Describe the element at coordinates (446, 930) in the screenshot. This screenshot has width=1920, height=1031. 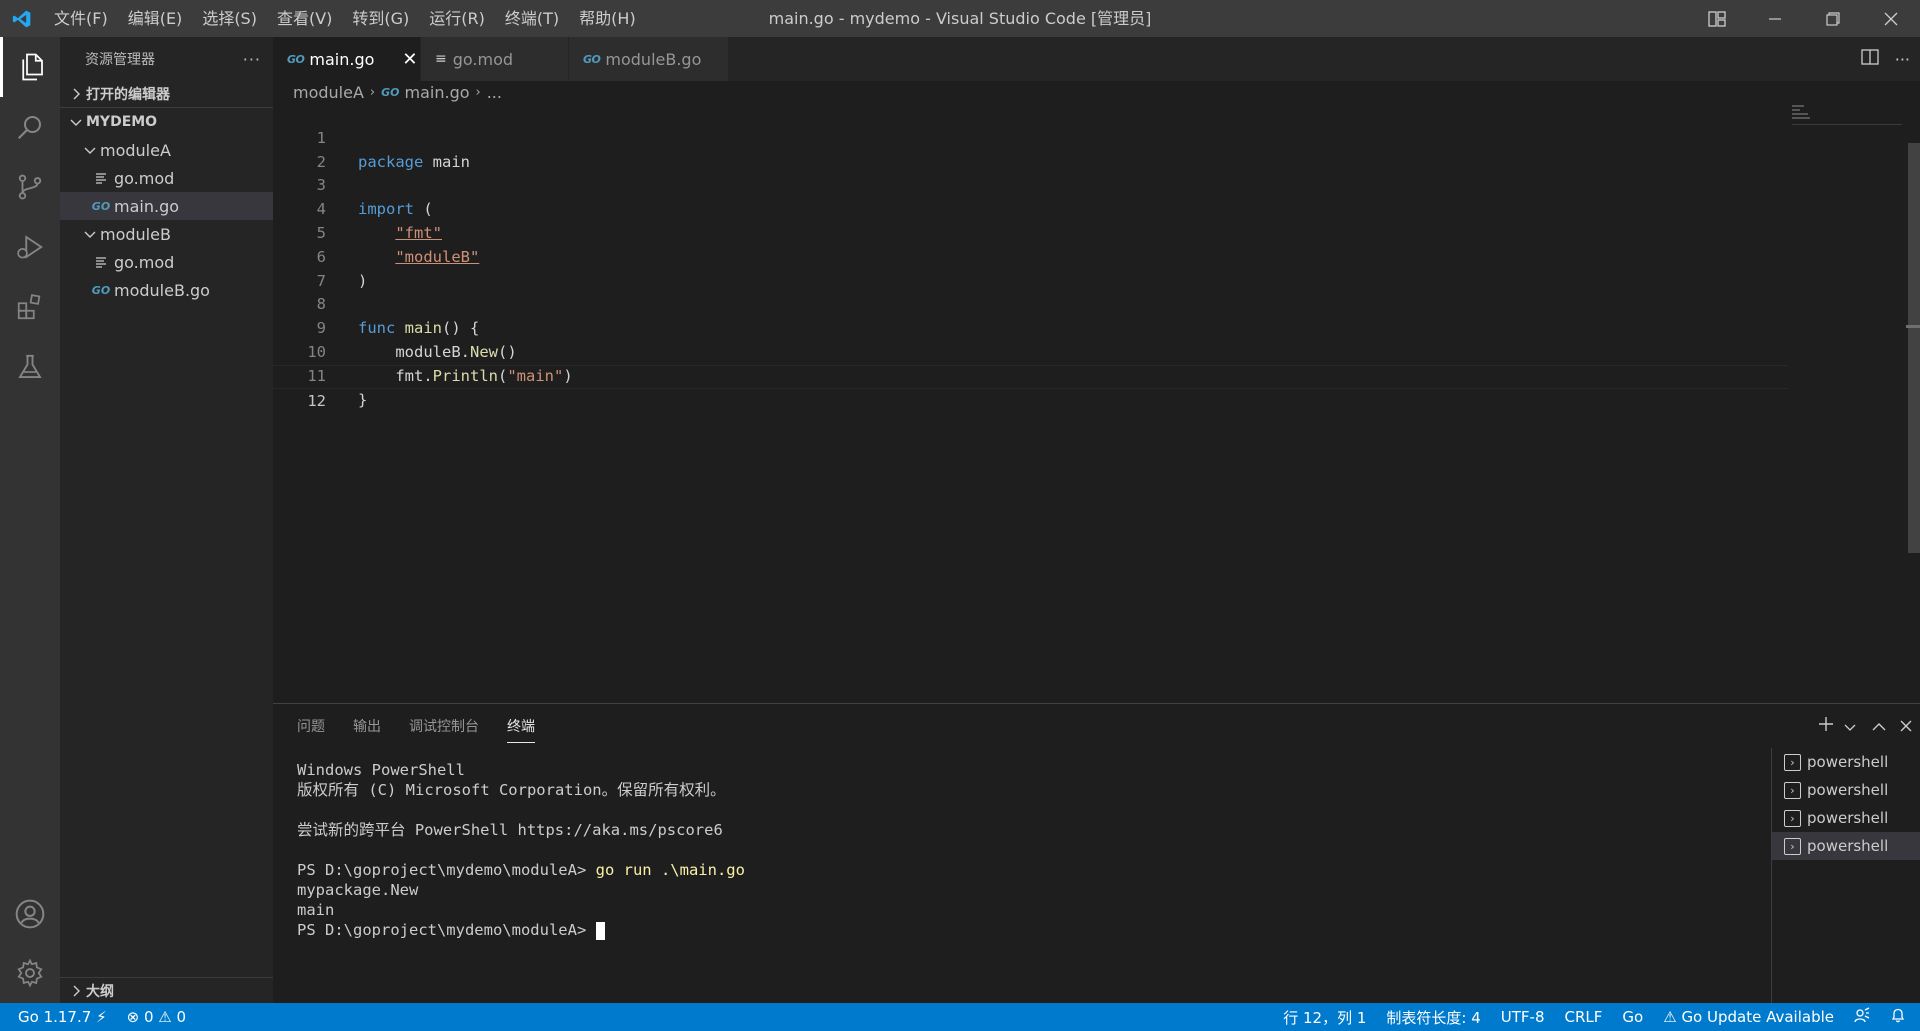
I see `terminal-prompt: PS D:\goproject\mydemo\moduleA>` at that location.